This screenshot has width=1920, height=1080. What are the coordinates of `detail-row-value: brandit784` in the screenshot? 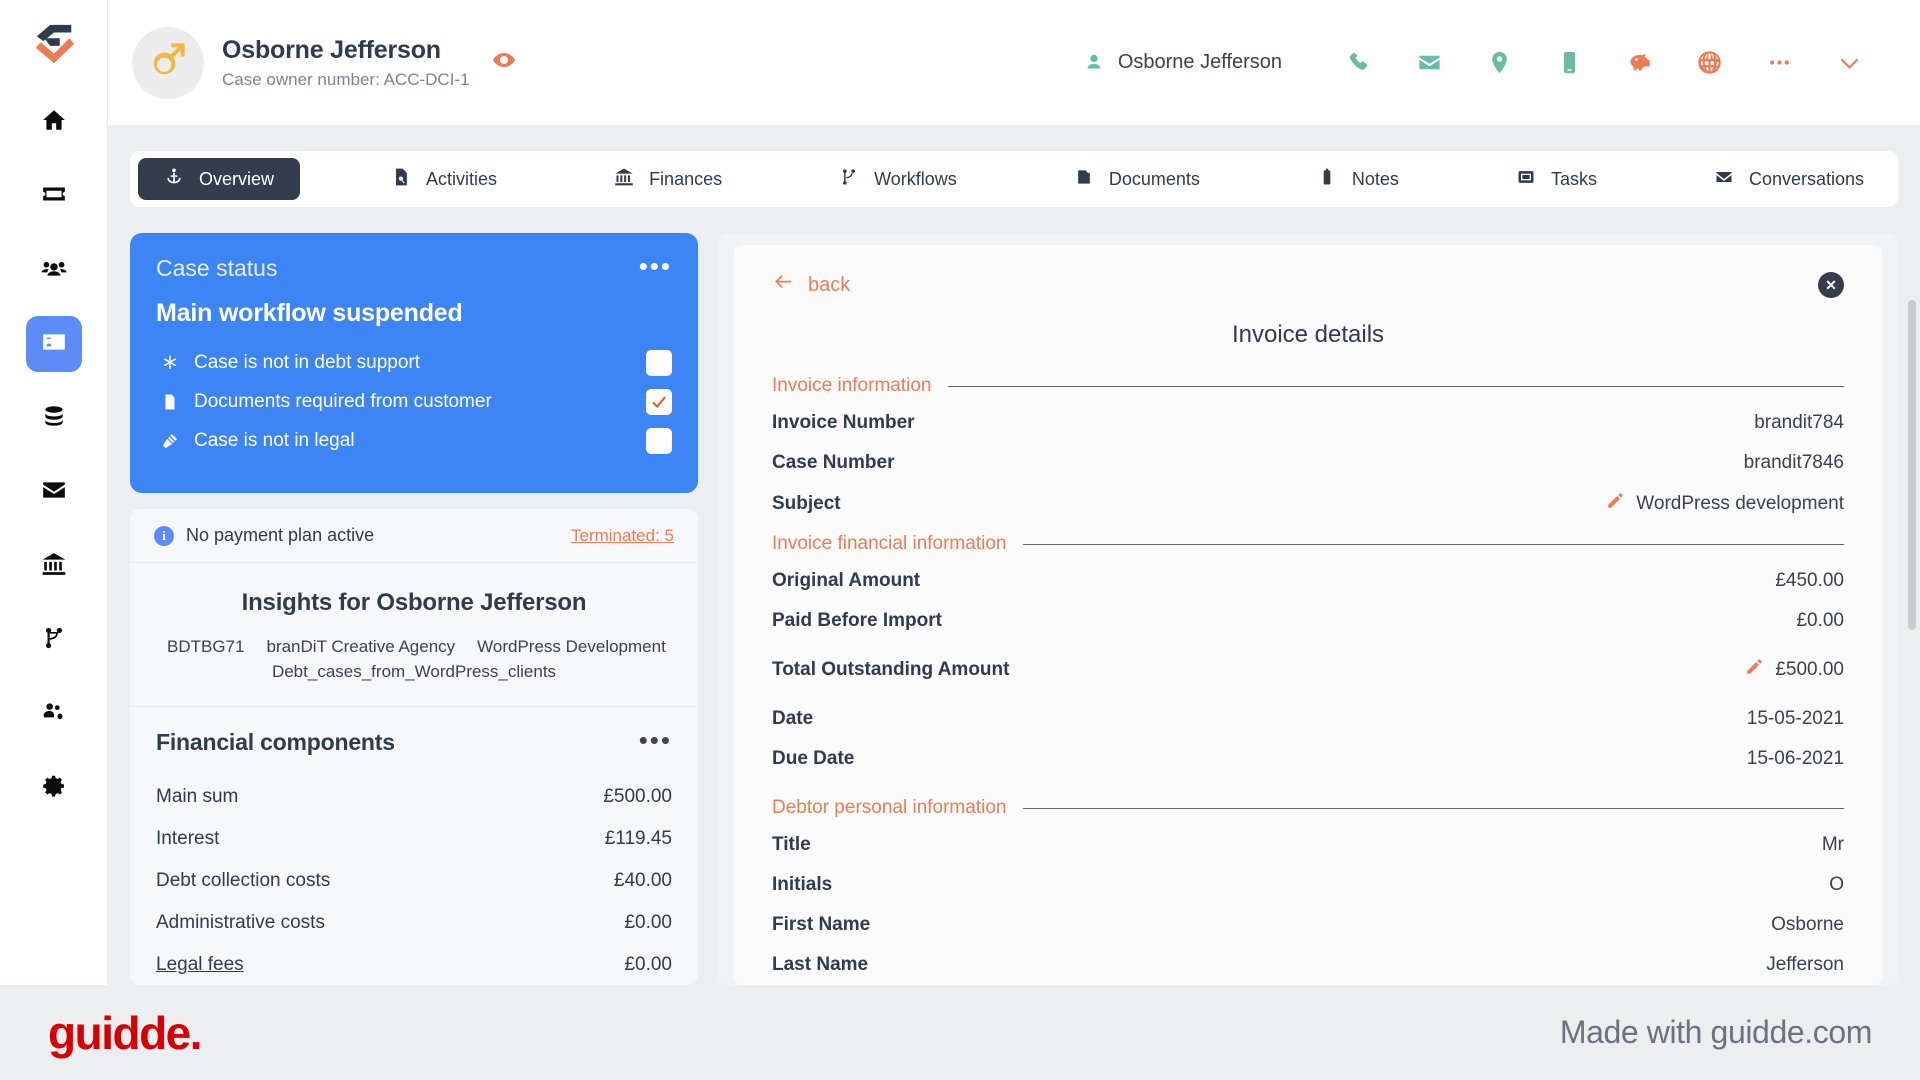 It's located at (1799, 422).